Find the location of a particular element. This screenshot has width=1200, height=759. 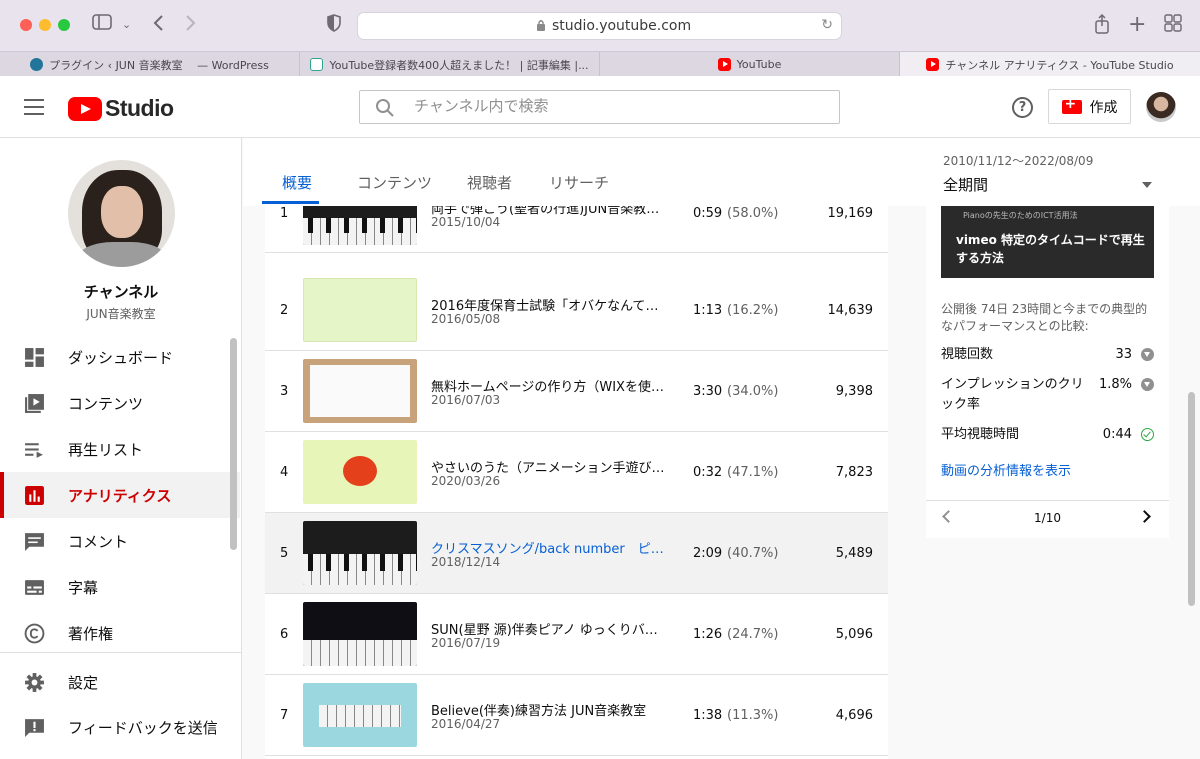

tab-overview: 概要 is located at coordinates (297, 182).